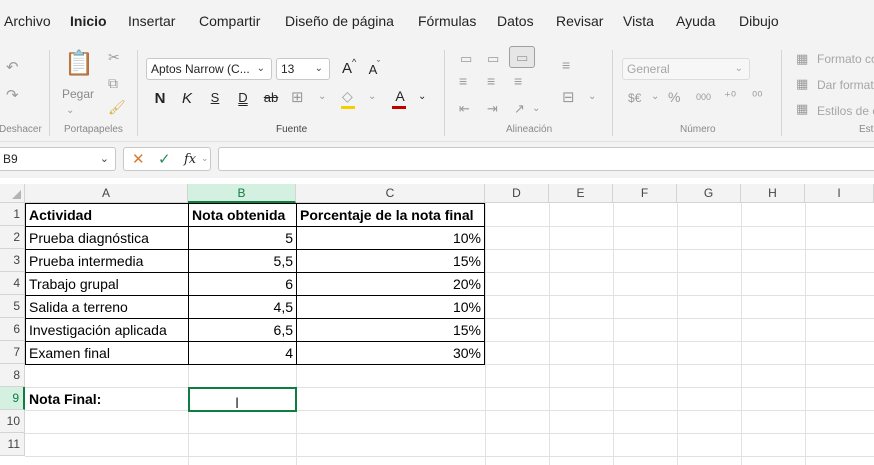 The image size is (874, 465). What do you see at coordinates (242, 261) in the screenshot?
I see `cell-b3: 5,5` at bounding box center [242, 261].